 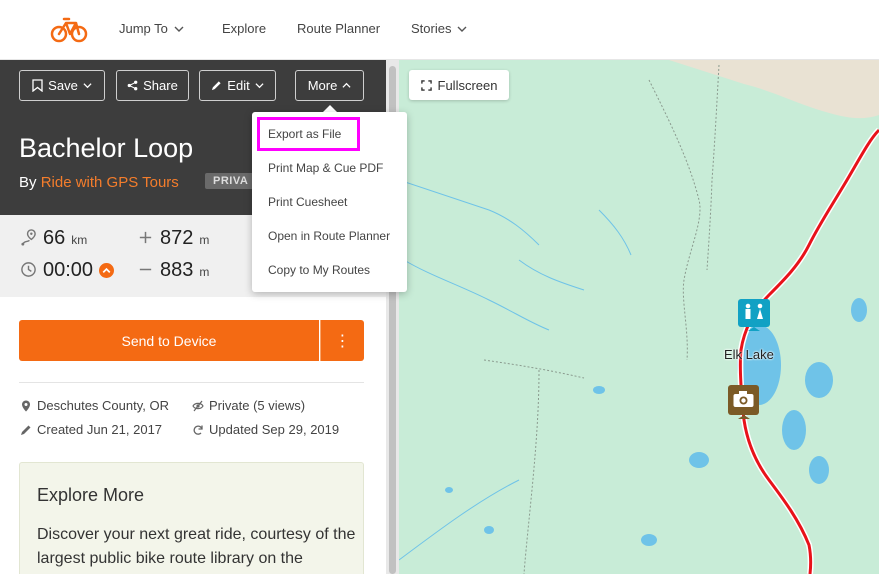 What do you see at coordinates (28, 182) in the screenshot?
I see `by-prefix: By` at bounding box center [28, 182].